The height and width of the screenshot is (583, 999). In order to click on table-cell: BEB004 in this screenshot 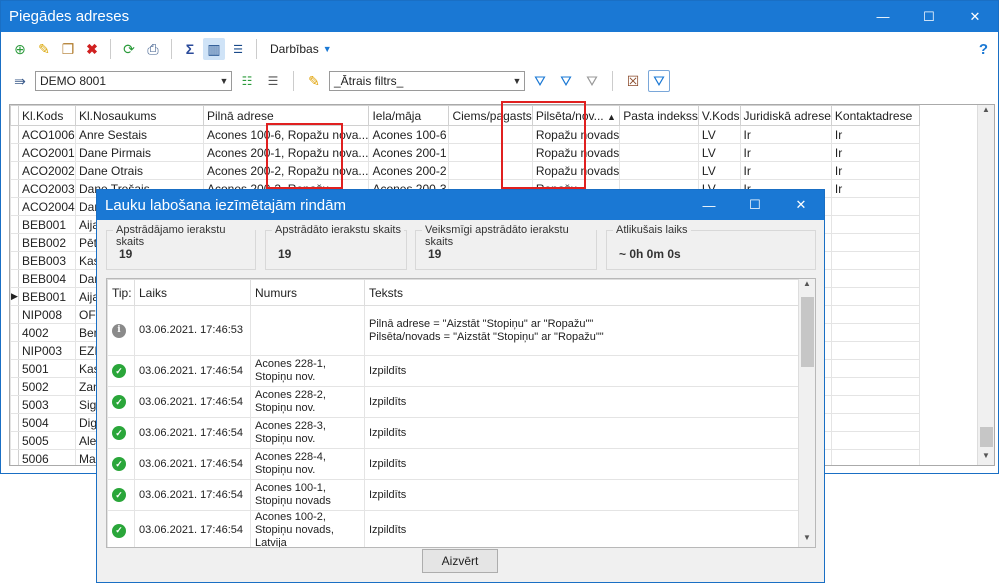, I will do `click(47, 278)`.